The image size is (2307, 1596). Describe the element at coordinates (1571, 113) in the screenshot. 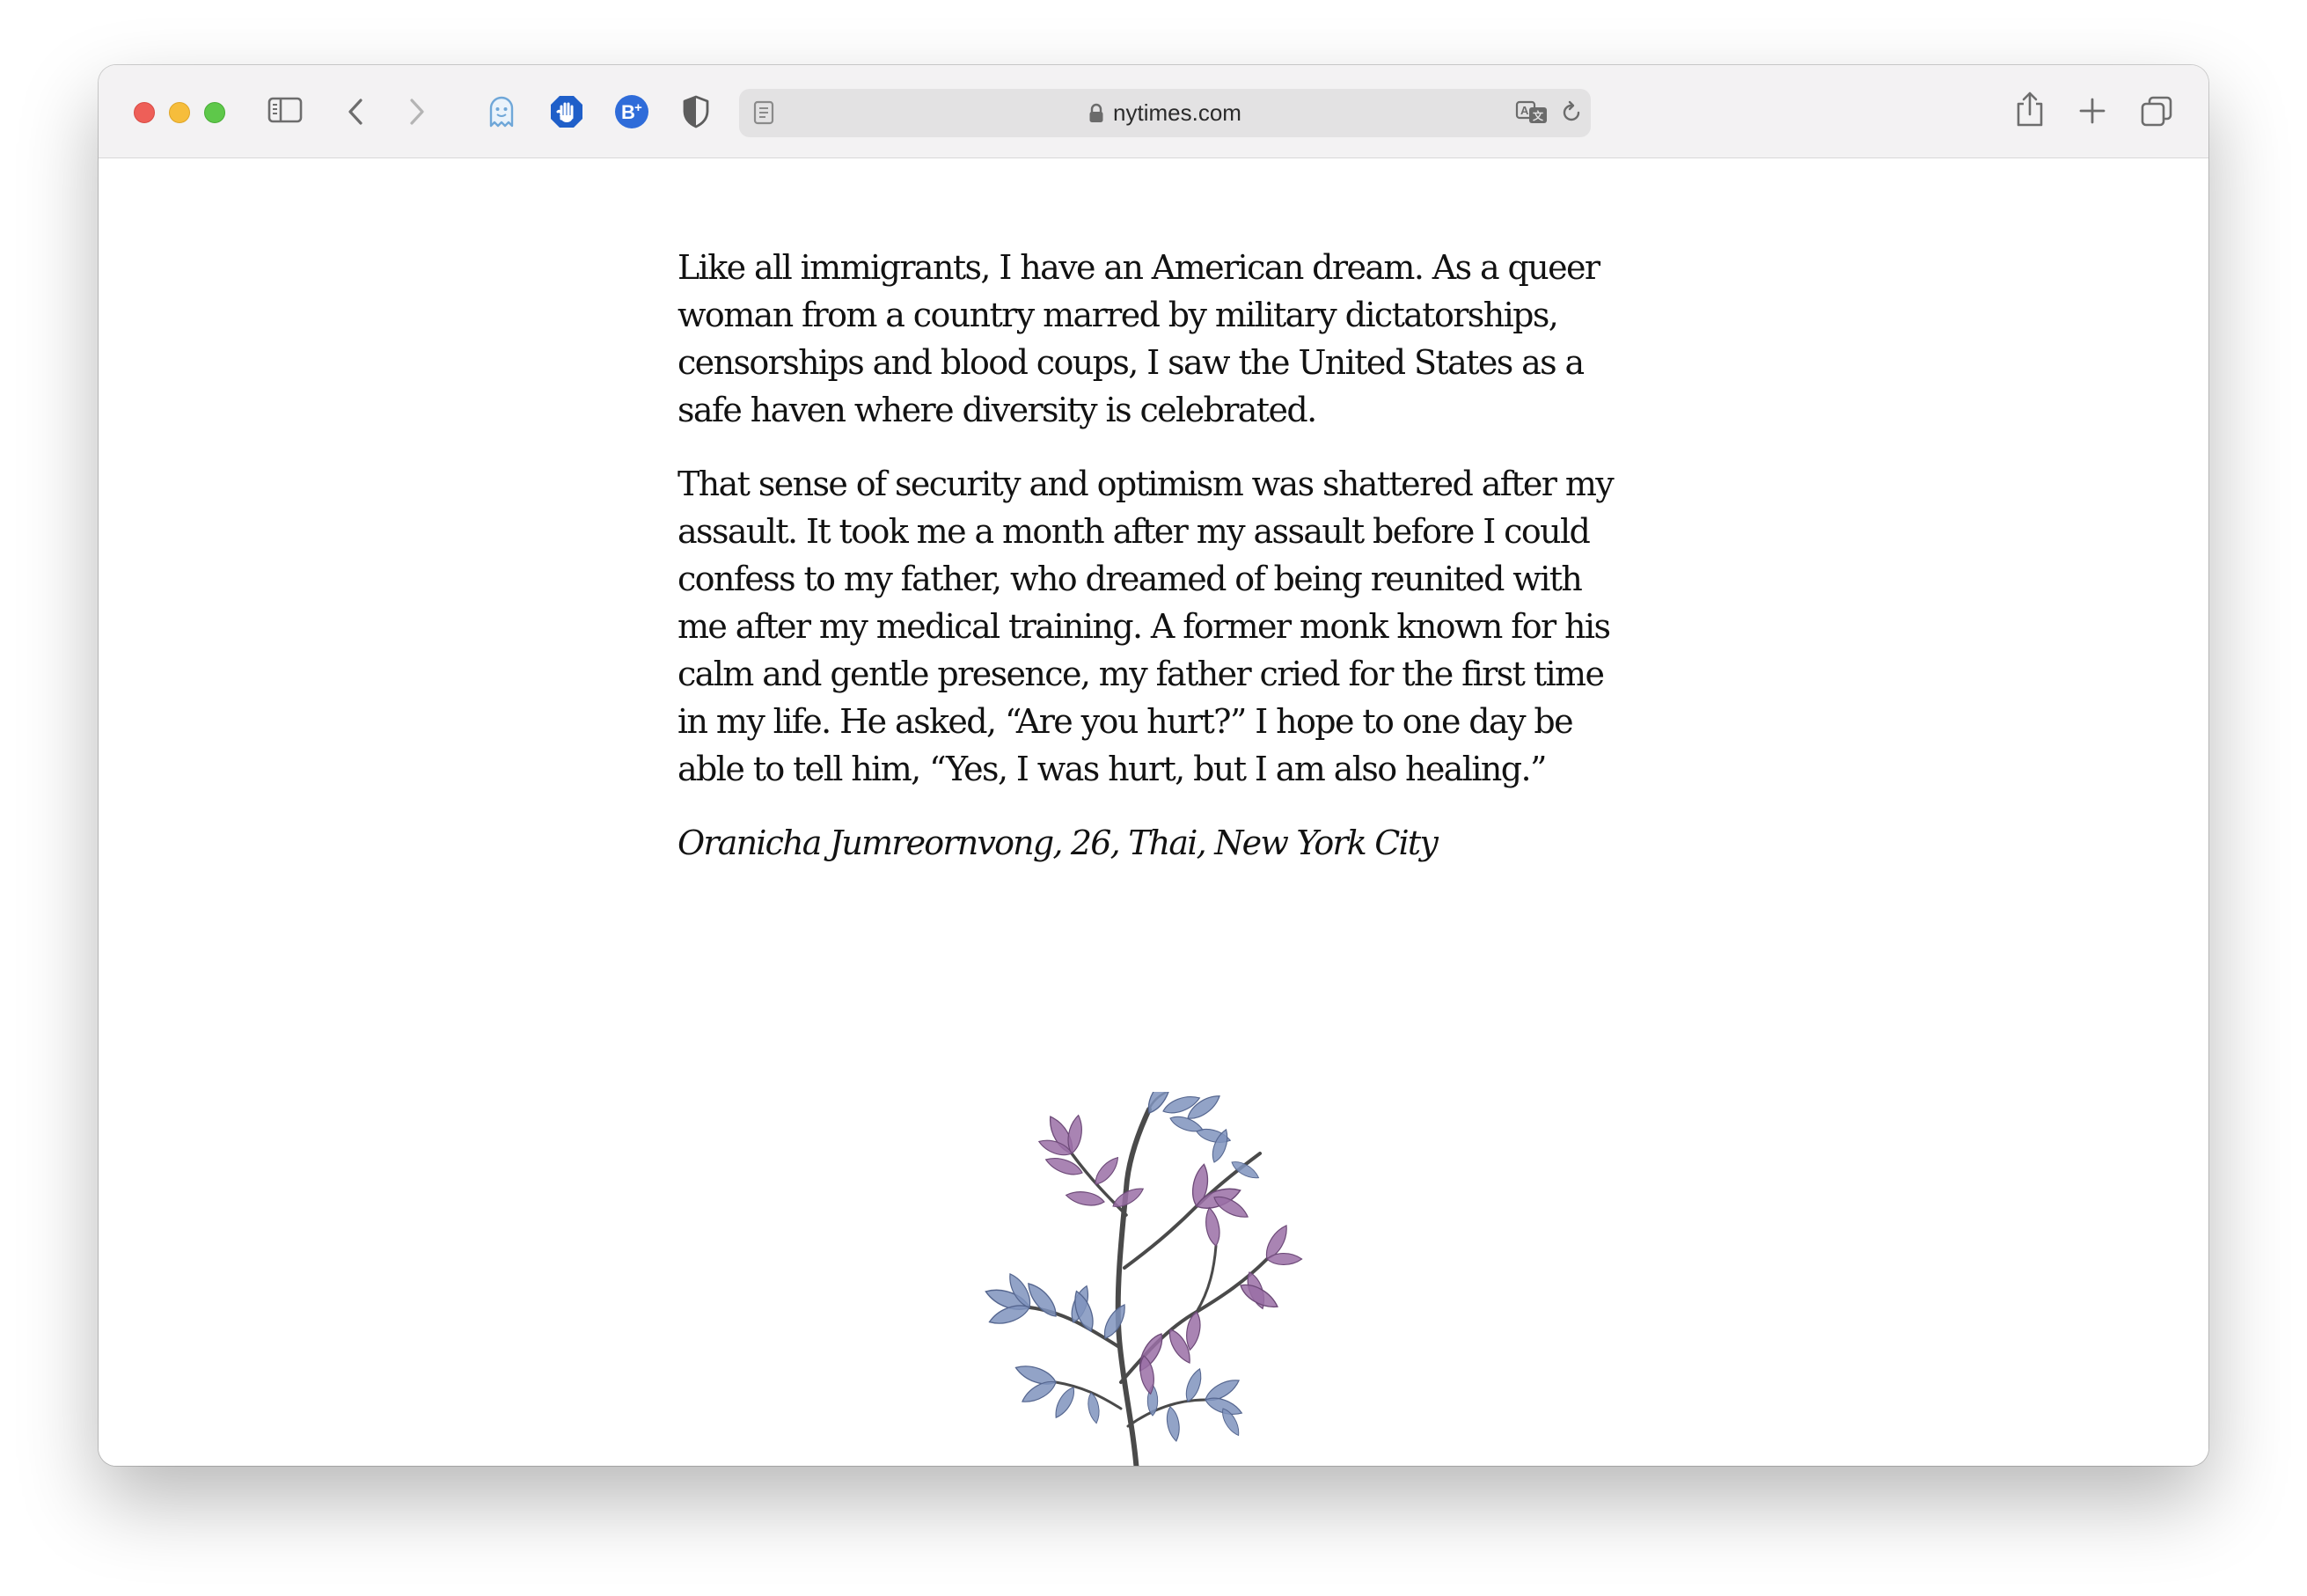

I see `reload-icon` at that location.